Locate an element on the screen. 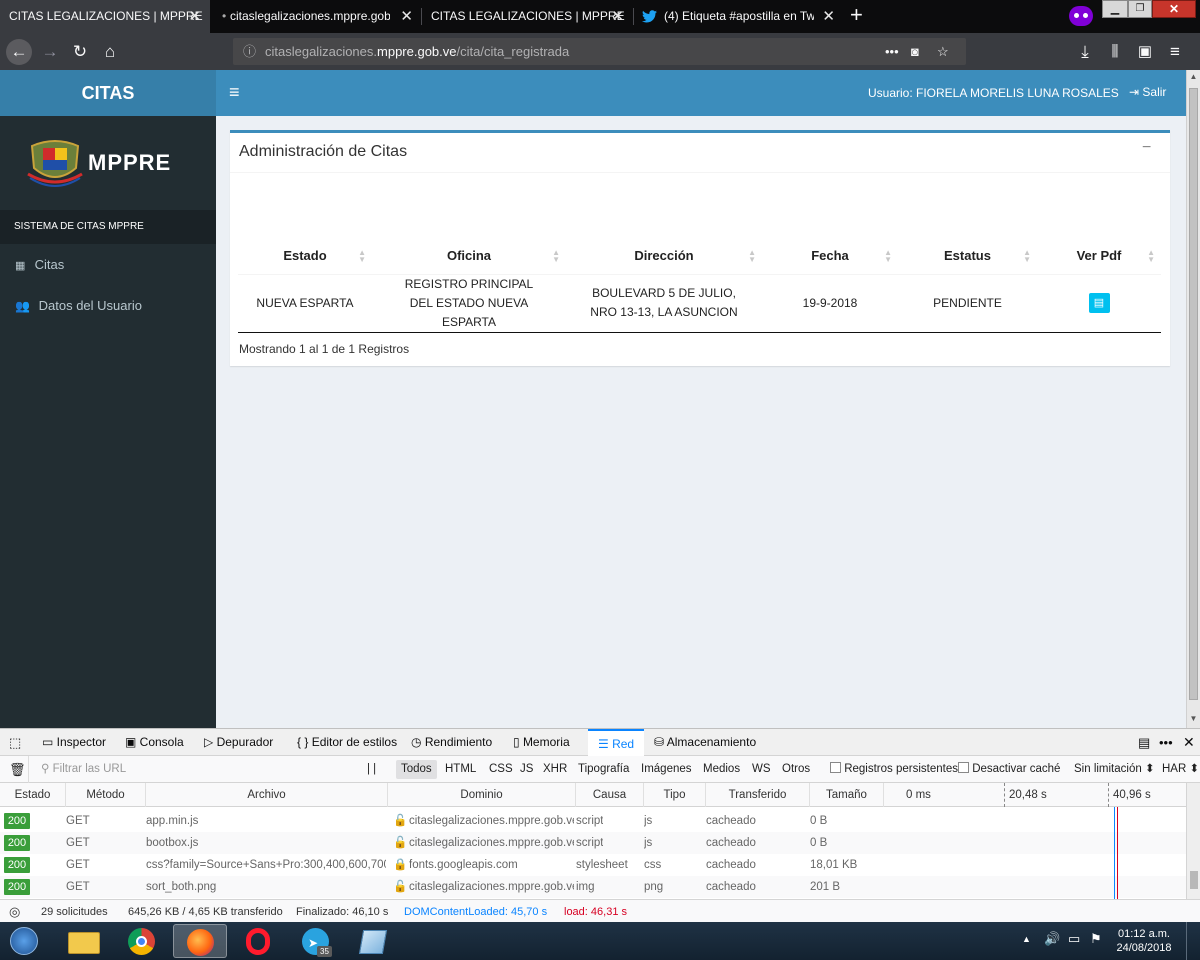  telegram-icon: ➤ 35 is located at coordinates (316, 941).